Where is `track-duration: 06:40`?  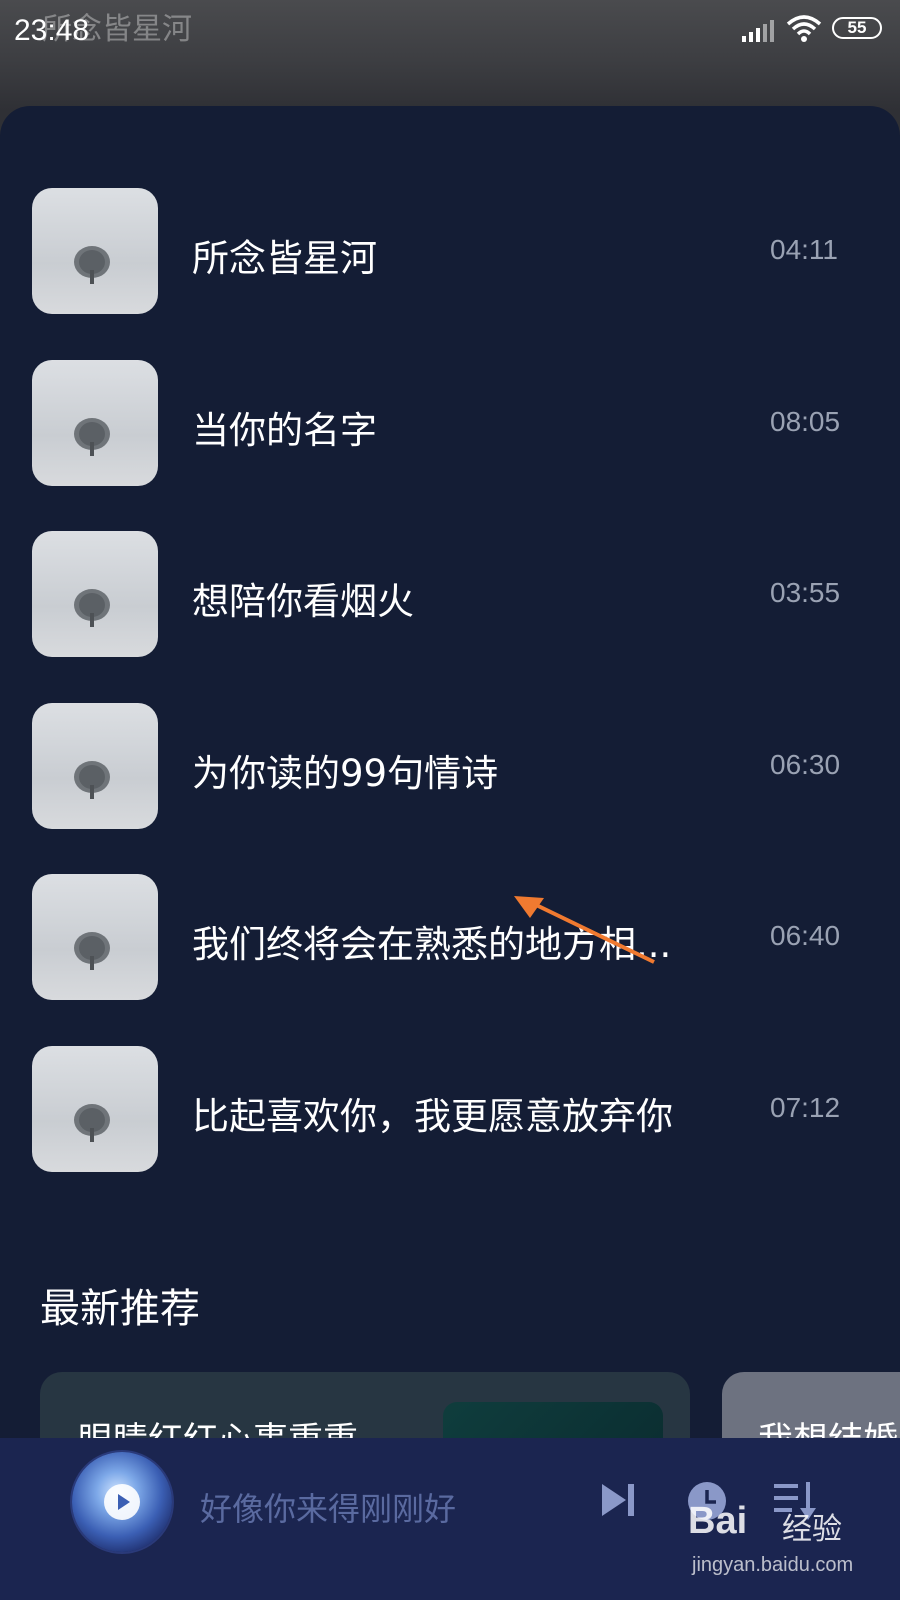
track-duration: 06:40 is located at coordinates (805, 935).